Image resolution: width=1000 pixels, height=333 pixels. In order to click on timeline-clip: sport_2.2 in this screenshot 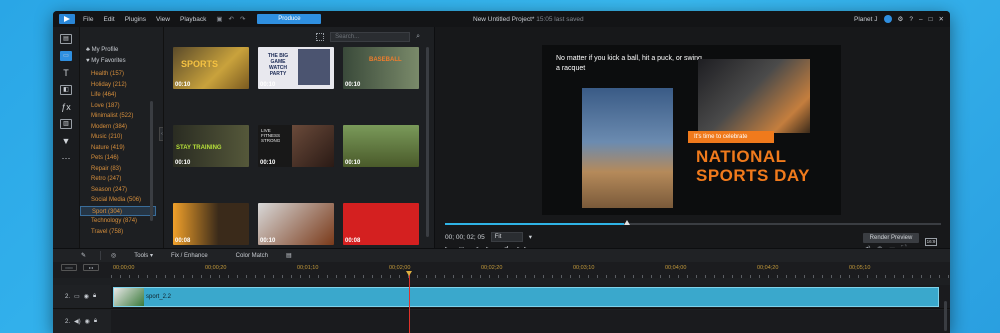, I will do `click(526, 297)`.